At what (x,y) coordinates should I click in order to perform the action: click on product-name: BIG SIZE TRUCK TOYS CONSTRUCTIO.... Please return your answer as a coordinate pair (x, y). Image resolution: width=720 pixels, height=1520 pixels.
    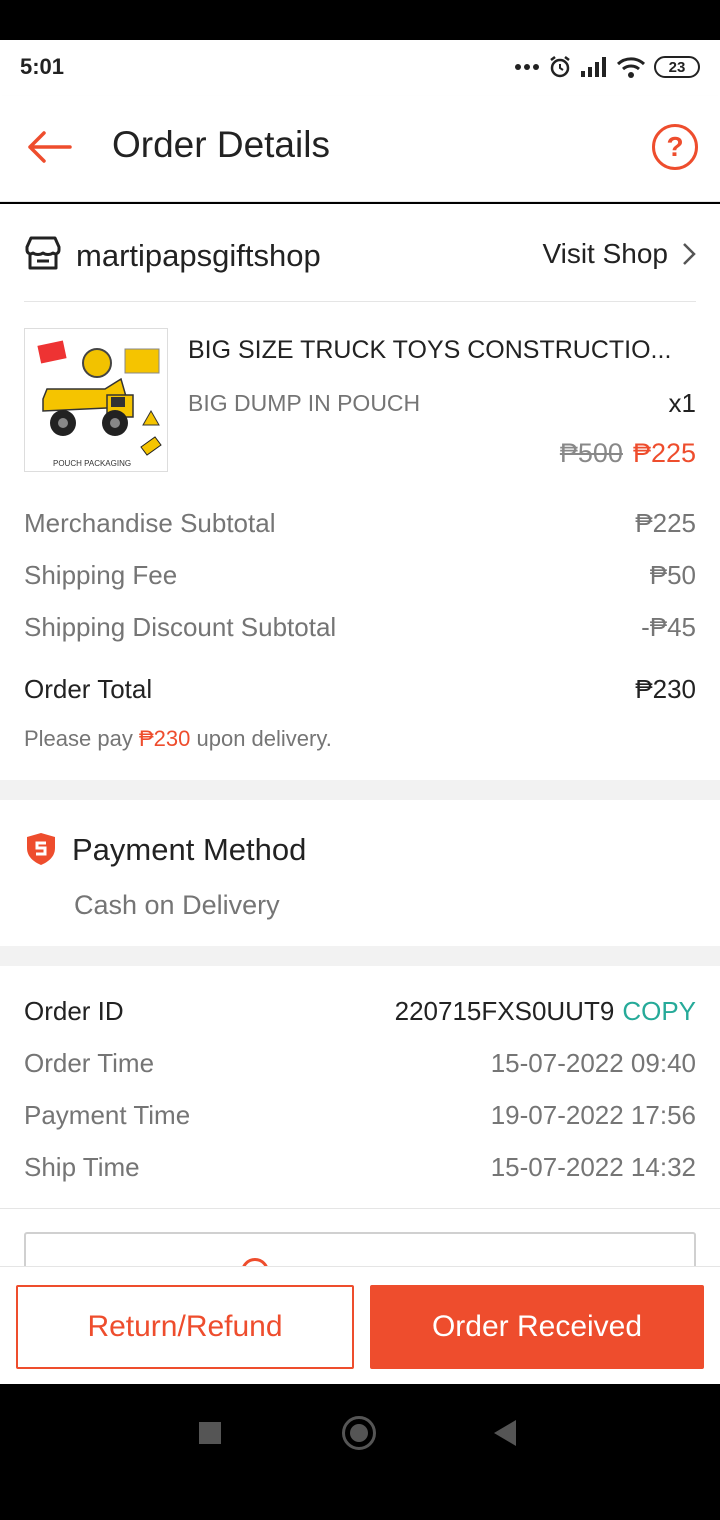
    Looking at the image, I should click on (430, 350).